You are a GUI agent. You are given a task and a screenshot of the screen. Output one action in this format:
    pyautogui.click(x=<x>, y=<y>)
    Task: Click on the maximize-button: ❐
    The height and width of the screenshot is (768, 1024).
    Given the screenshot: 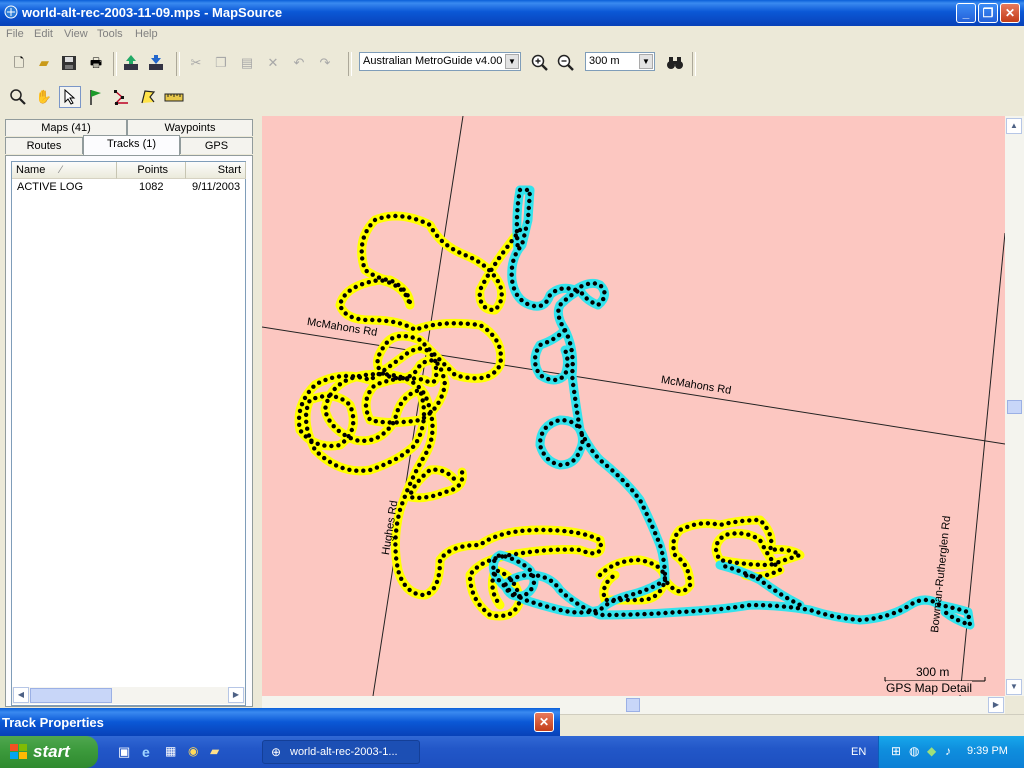 What is the action you would take?
    pyautogui.click(x=988, y=13)
    